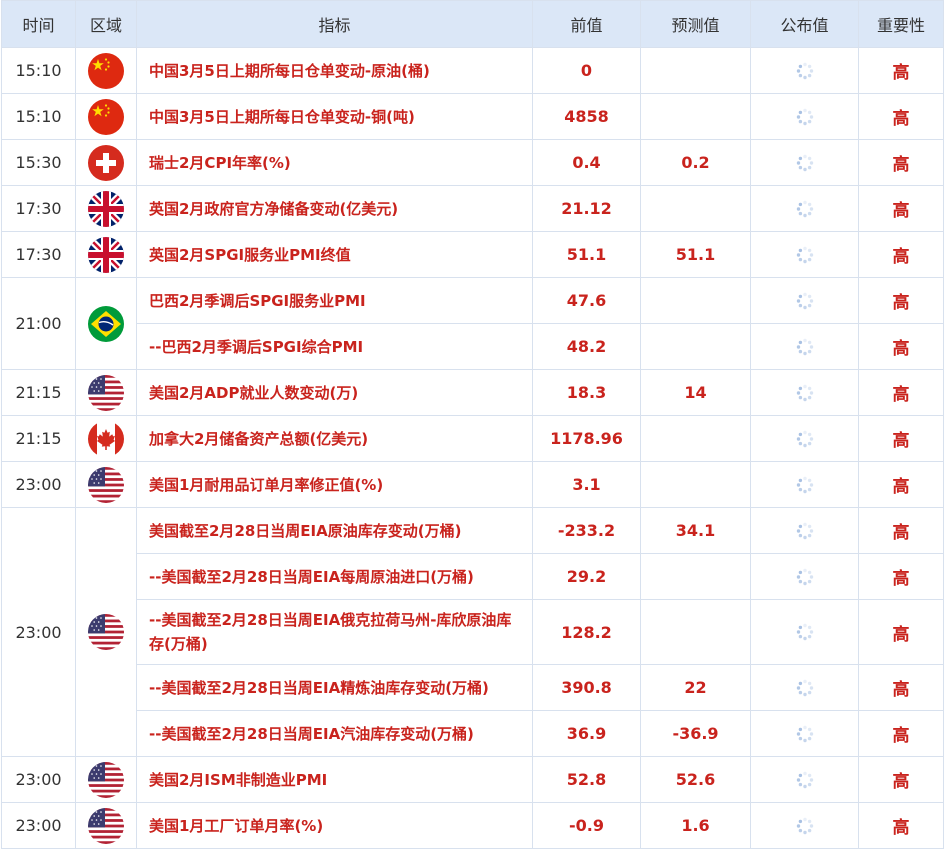 This screenshot has width=944, height=857. Describe the element at coordinates (334, 392) in the screenshot. I see `indicator-name: 美国2月ADP就业人数变动(万)` at that location.